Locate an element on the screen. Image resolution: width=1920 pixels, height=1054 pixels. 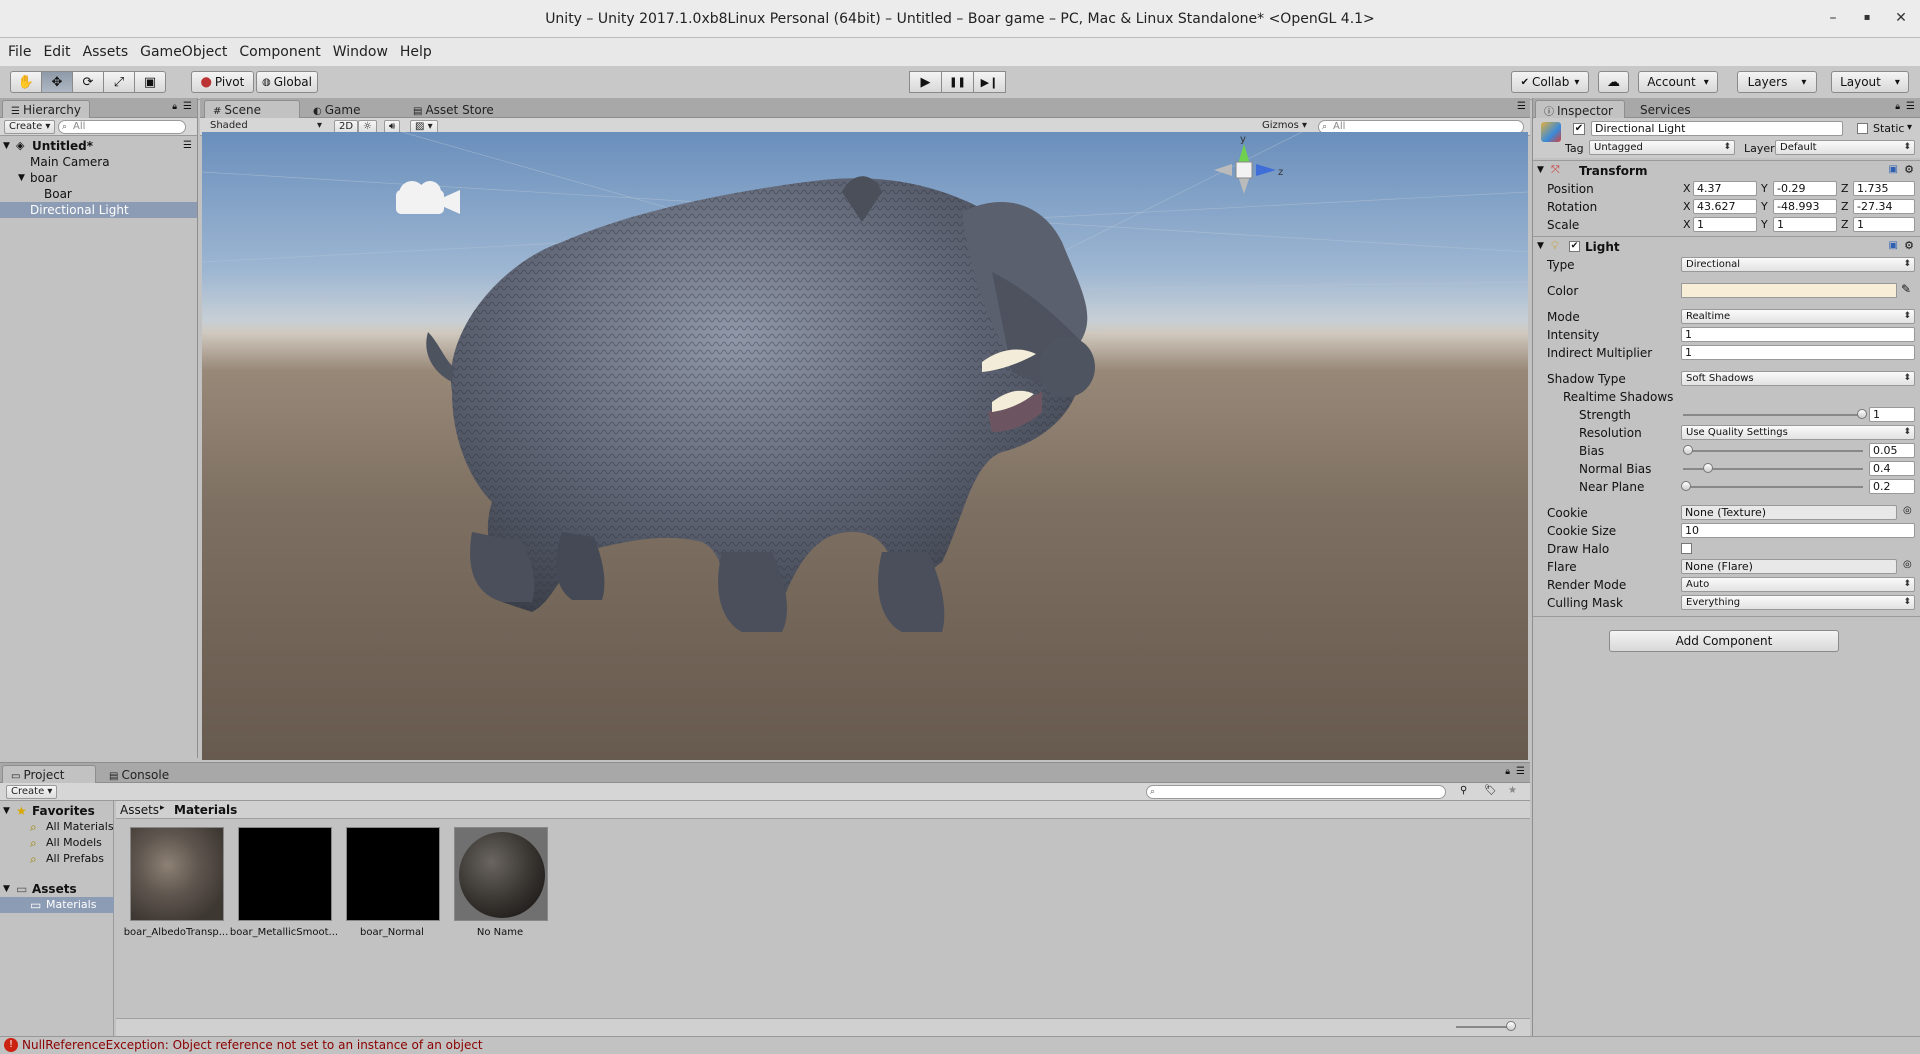
hand-tool-icon: ✋ is located at coordinates (26, 82).